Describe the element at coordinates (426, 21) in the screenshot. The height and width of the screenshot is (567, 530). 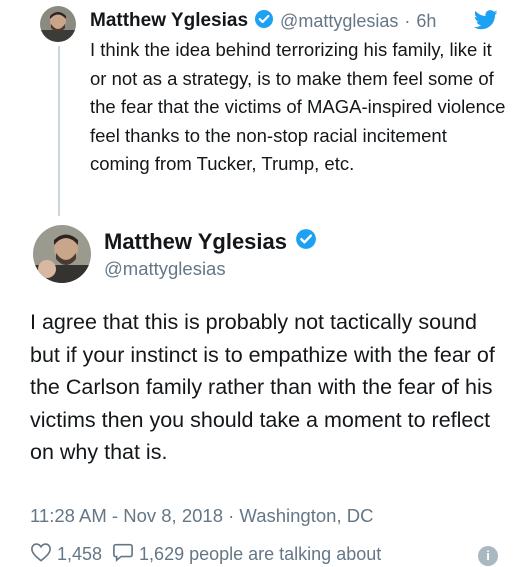
I see `reply-time: 6h` at that location.